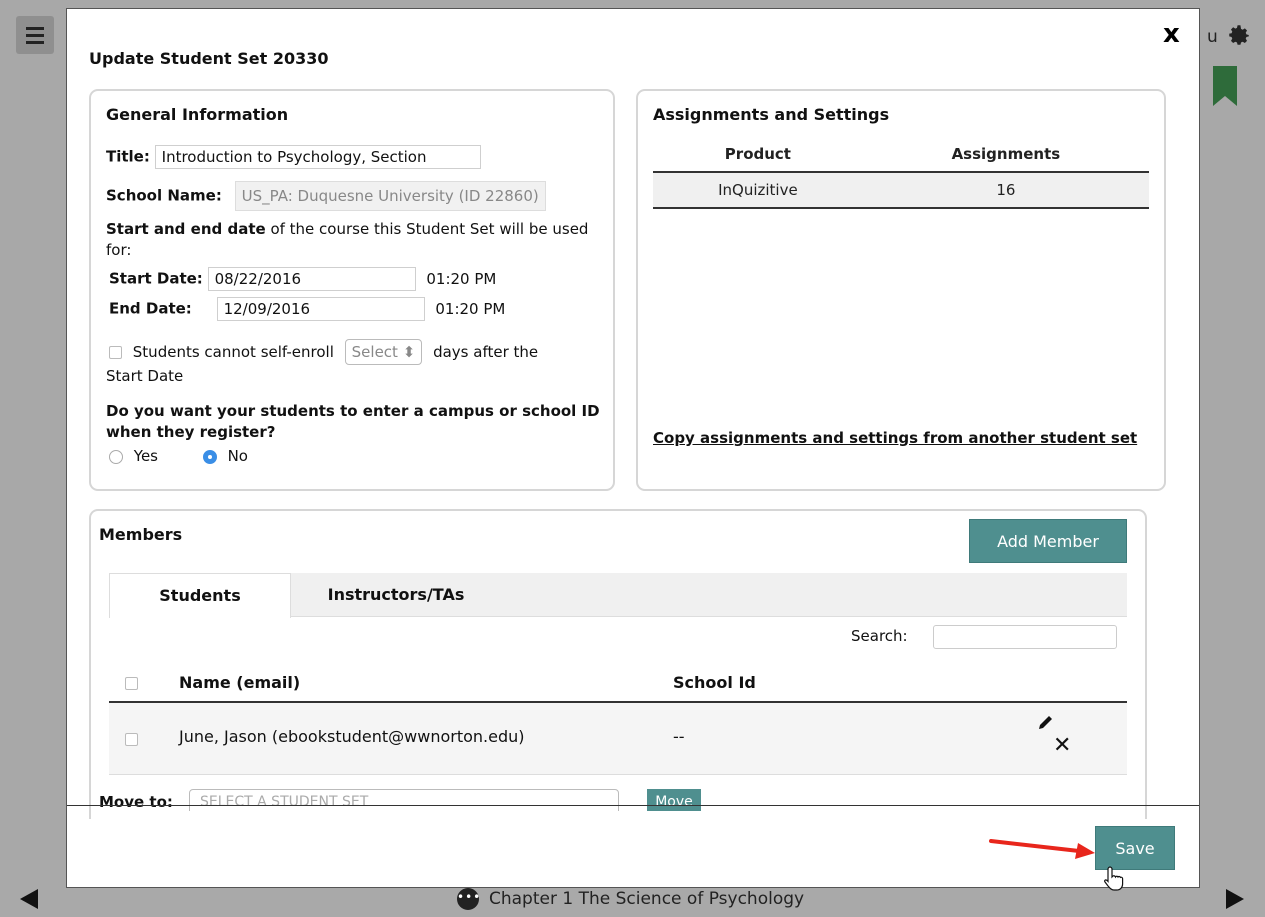 This screenshot has width=1265, height=917. Describe the element at coordinates (116, 456) in the screenshot. I see `campus-id-yes-radio` at that location.